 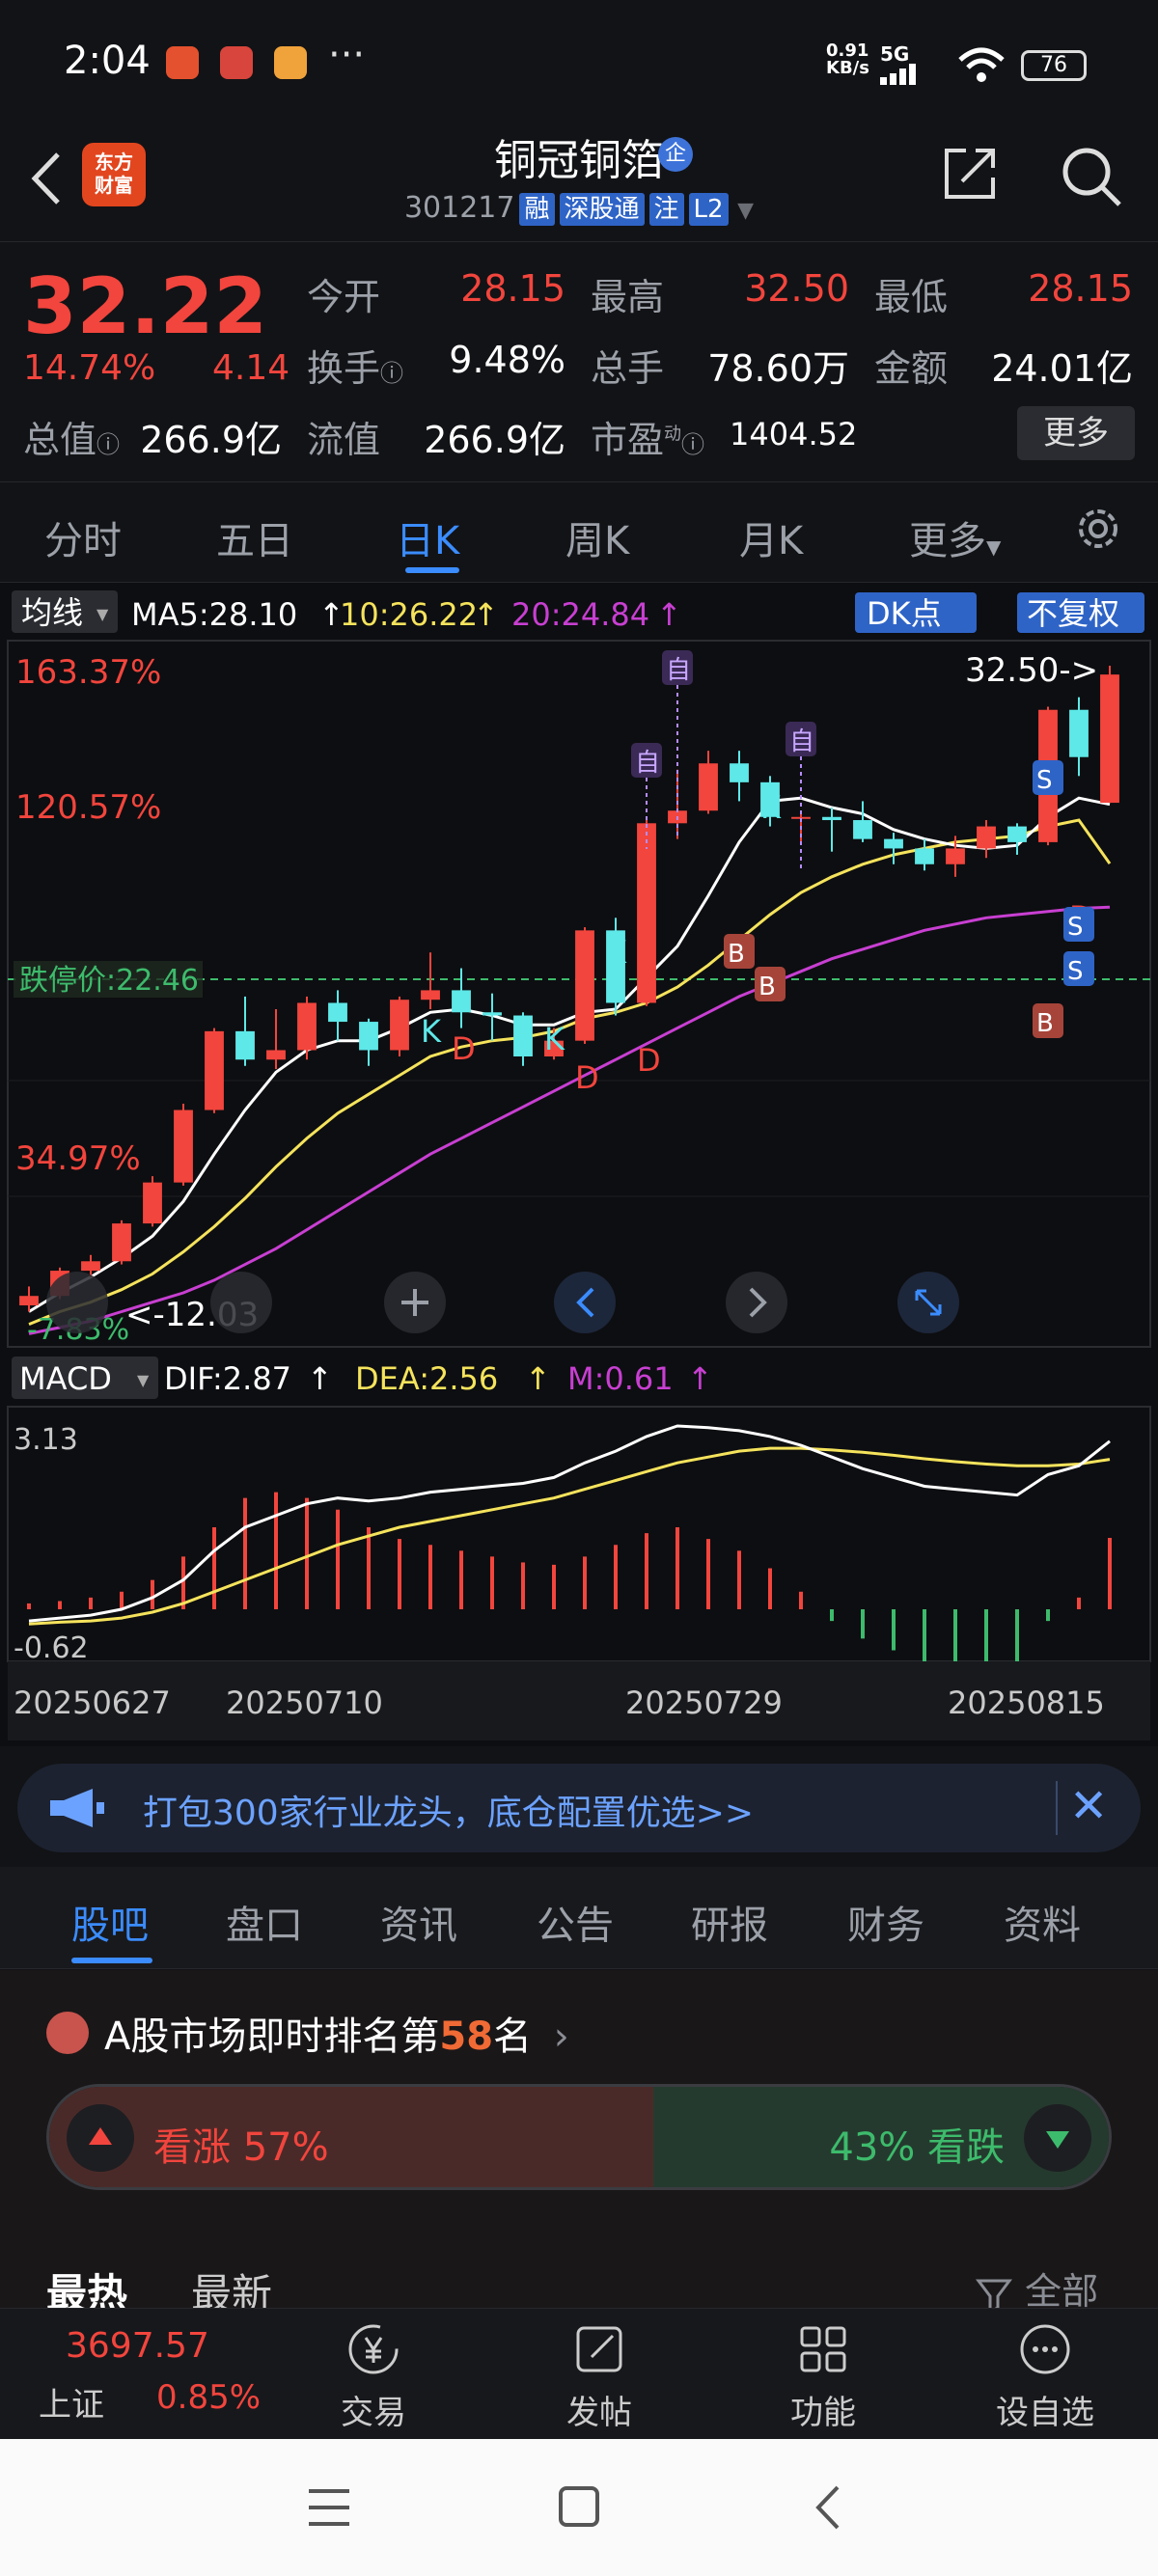 I want to click on content-tab-bar: 股吧 盘口 资讯 公告 研报 财务 资料, so click(x=579, y=1918).